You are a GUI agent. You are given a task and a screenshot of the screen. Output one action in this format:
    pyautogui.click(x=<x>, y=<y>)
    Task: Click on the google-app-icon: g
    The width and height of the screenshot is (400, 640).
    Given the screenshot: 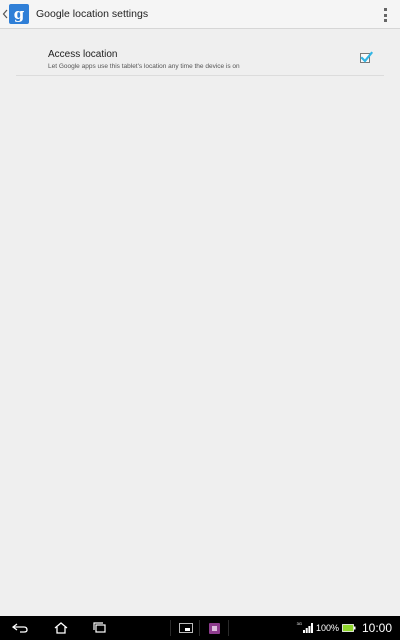 What is the action you would take?
    pyautogui.click(x=19, y=14)
    